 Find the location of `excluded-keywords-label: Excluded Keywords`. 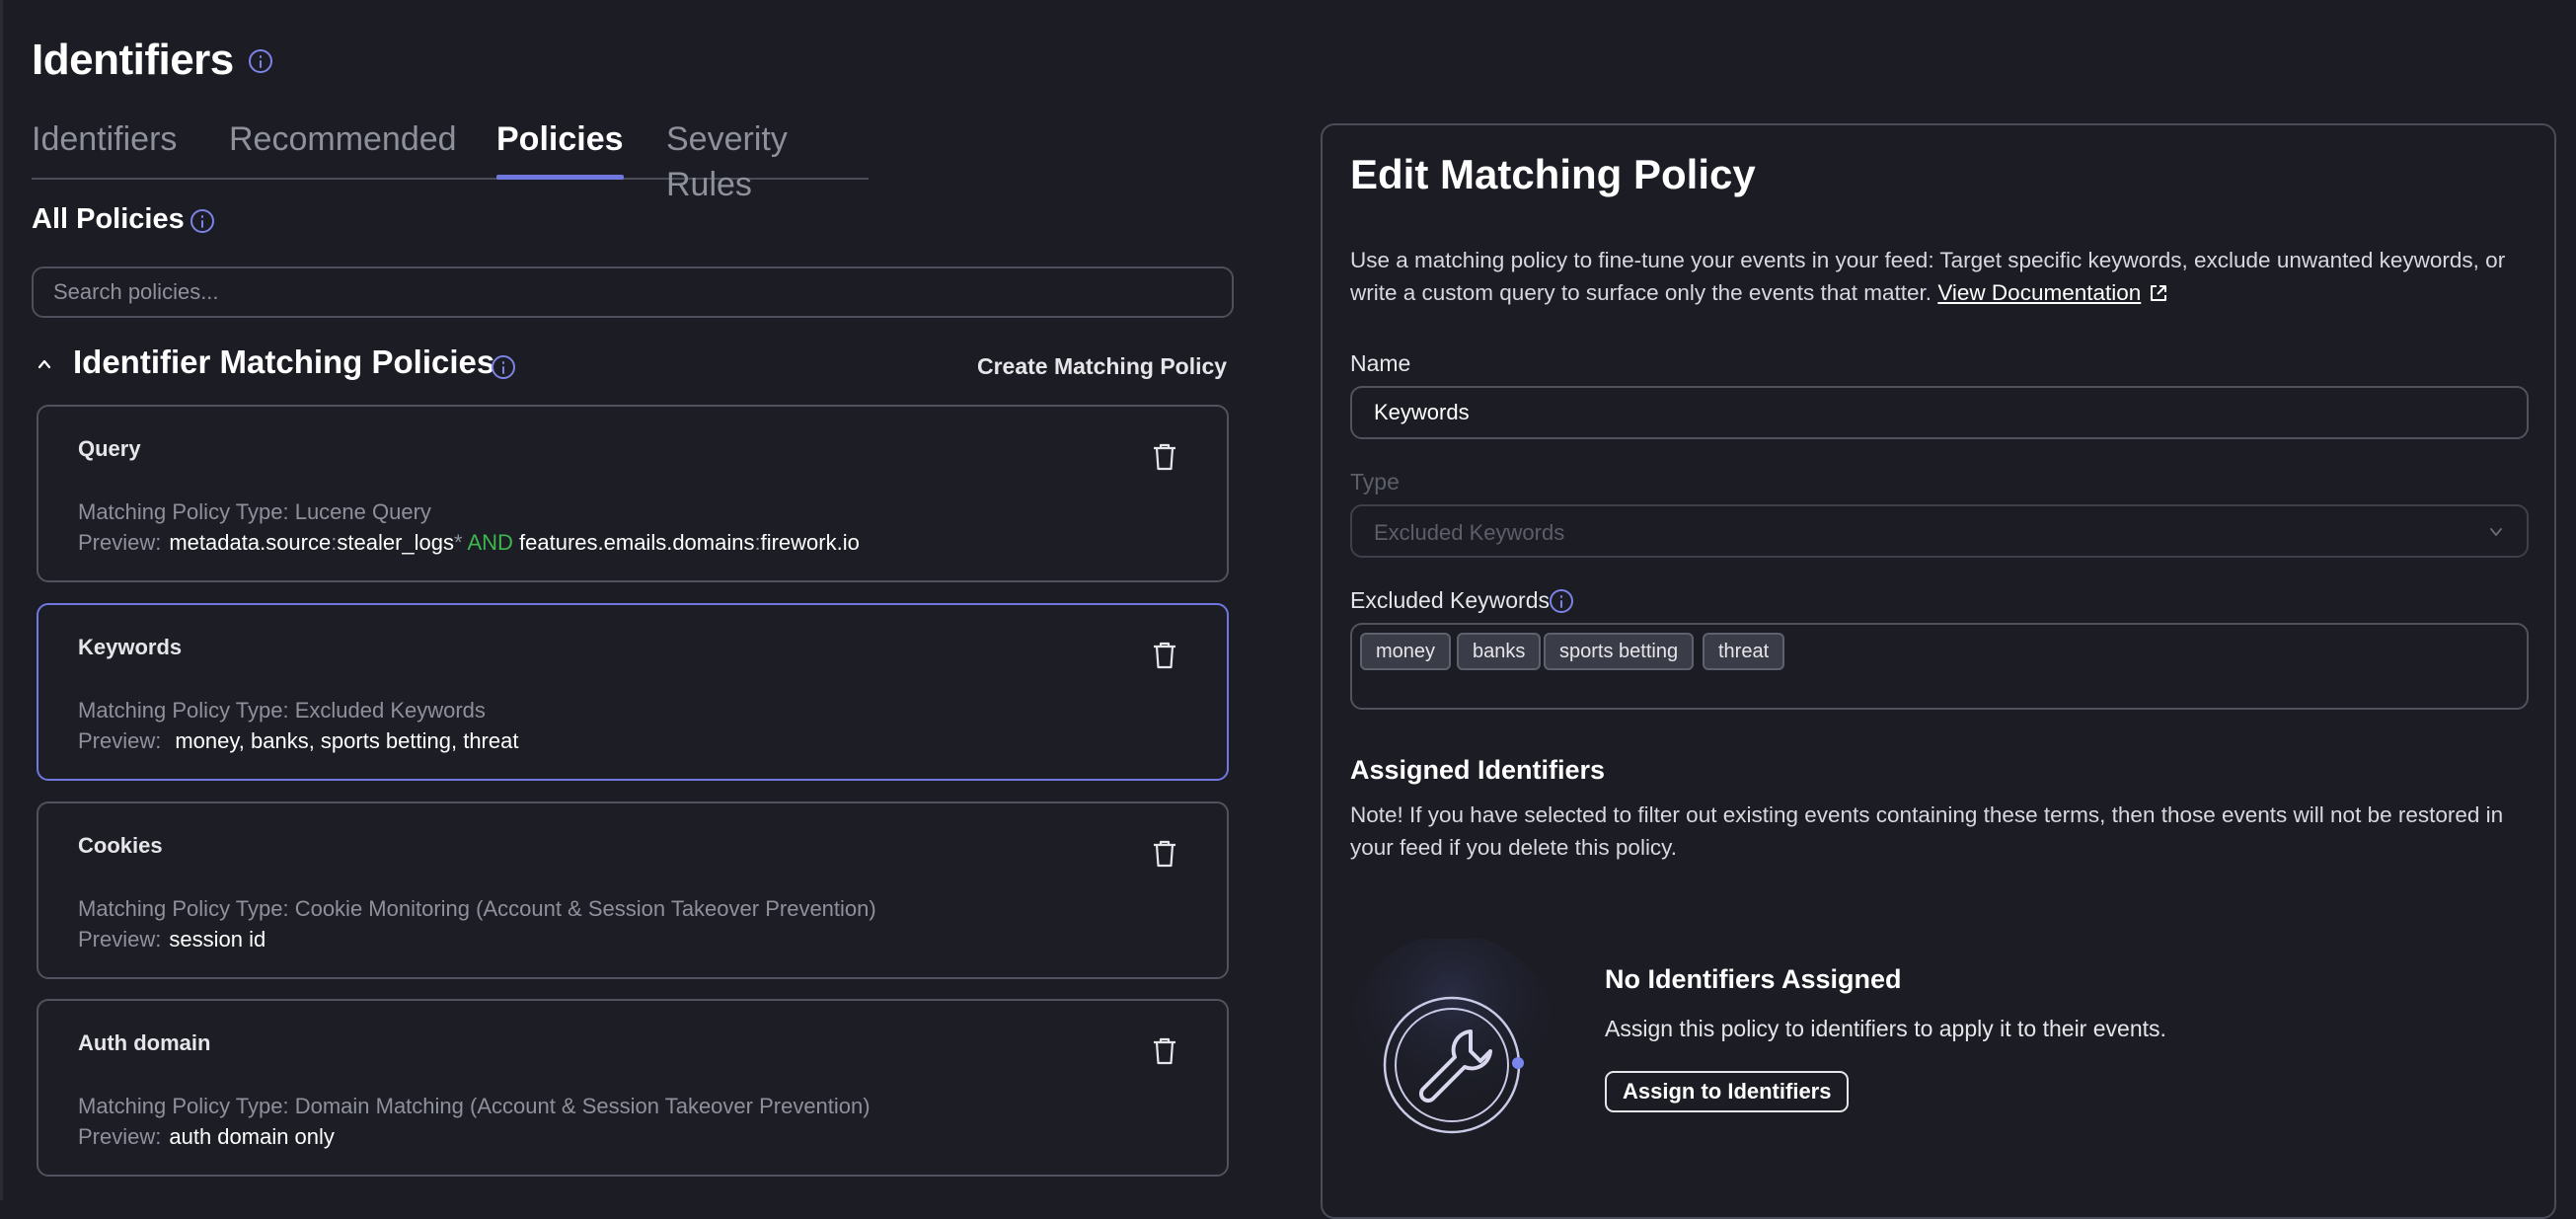

excluded-keywords-label: Excluded Keywords is located at coordinates (1450, 600).